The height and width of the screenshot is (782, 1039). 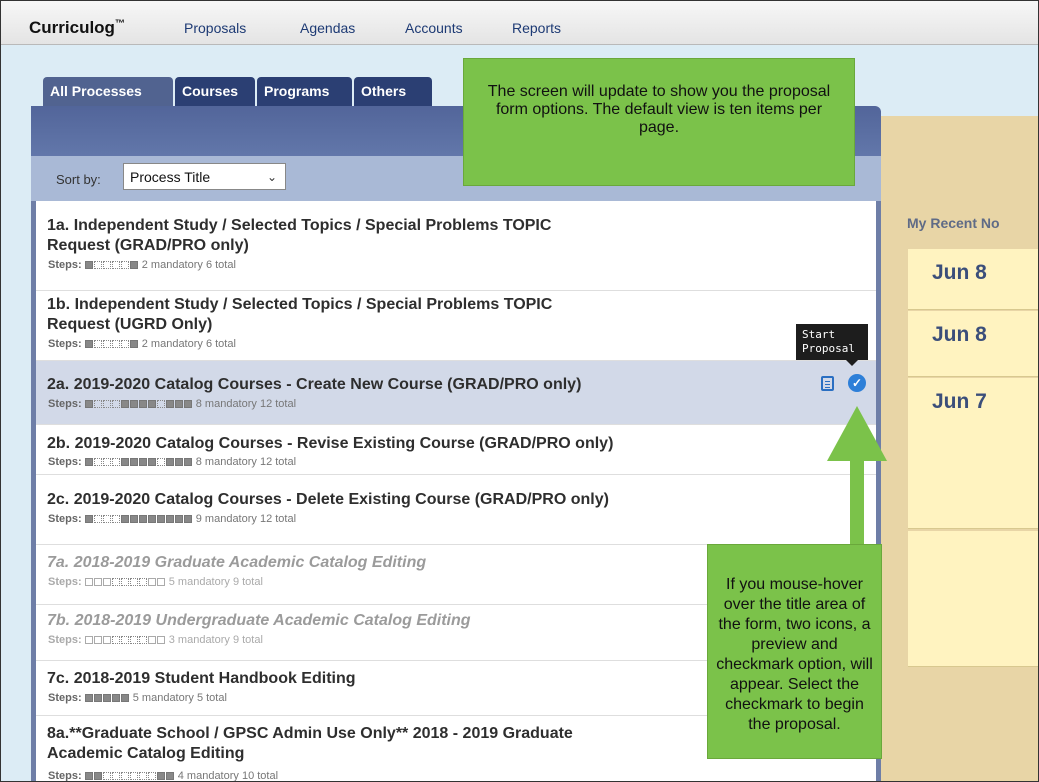 What do you see at coordinates (172, 519) in the screenshot?
I see `process-steps: Steps: 9 mandatory 12 total` at bounding box center [172, 519].